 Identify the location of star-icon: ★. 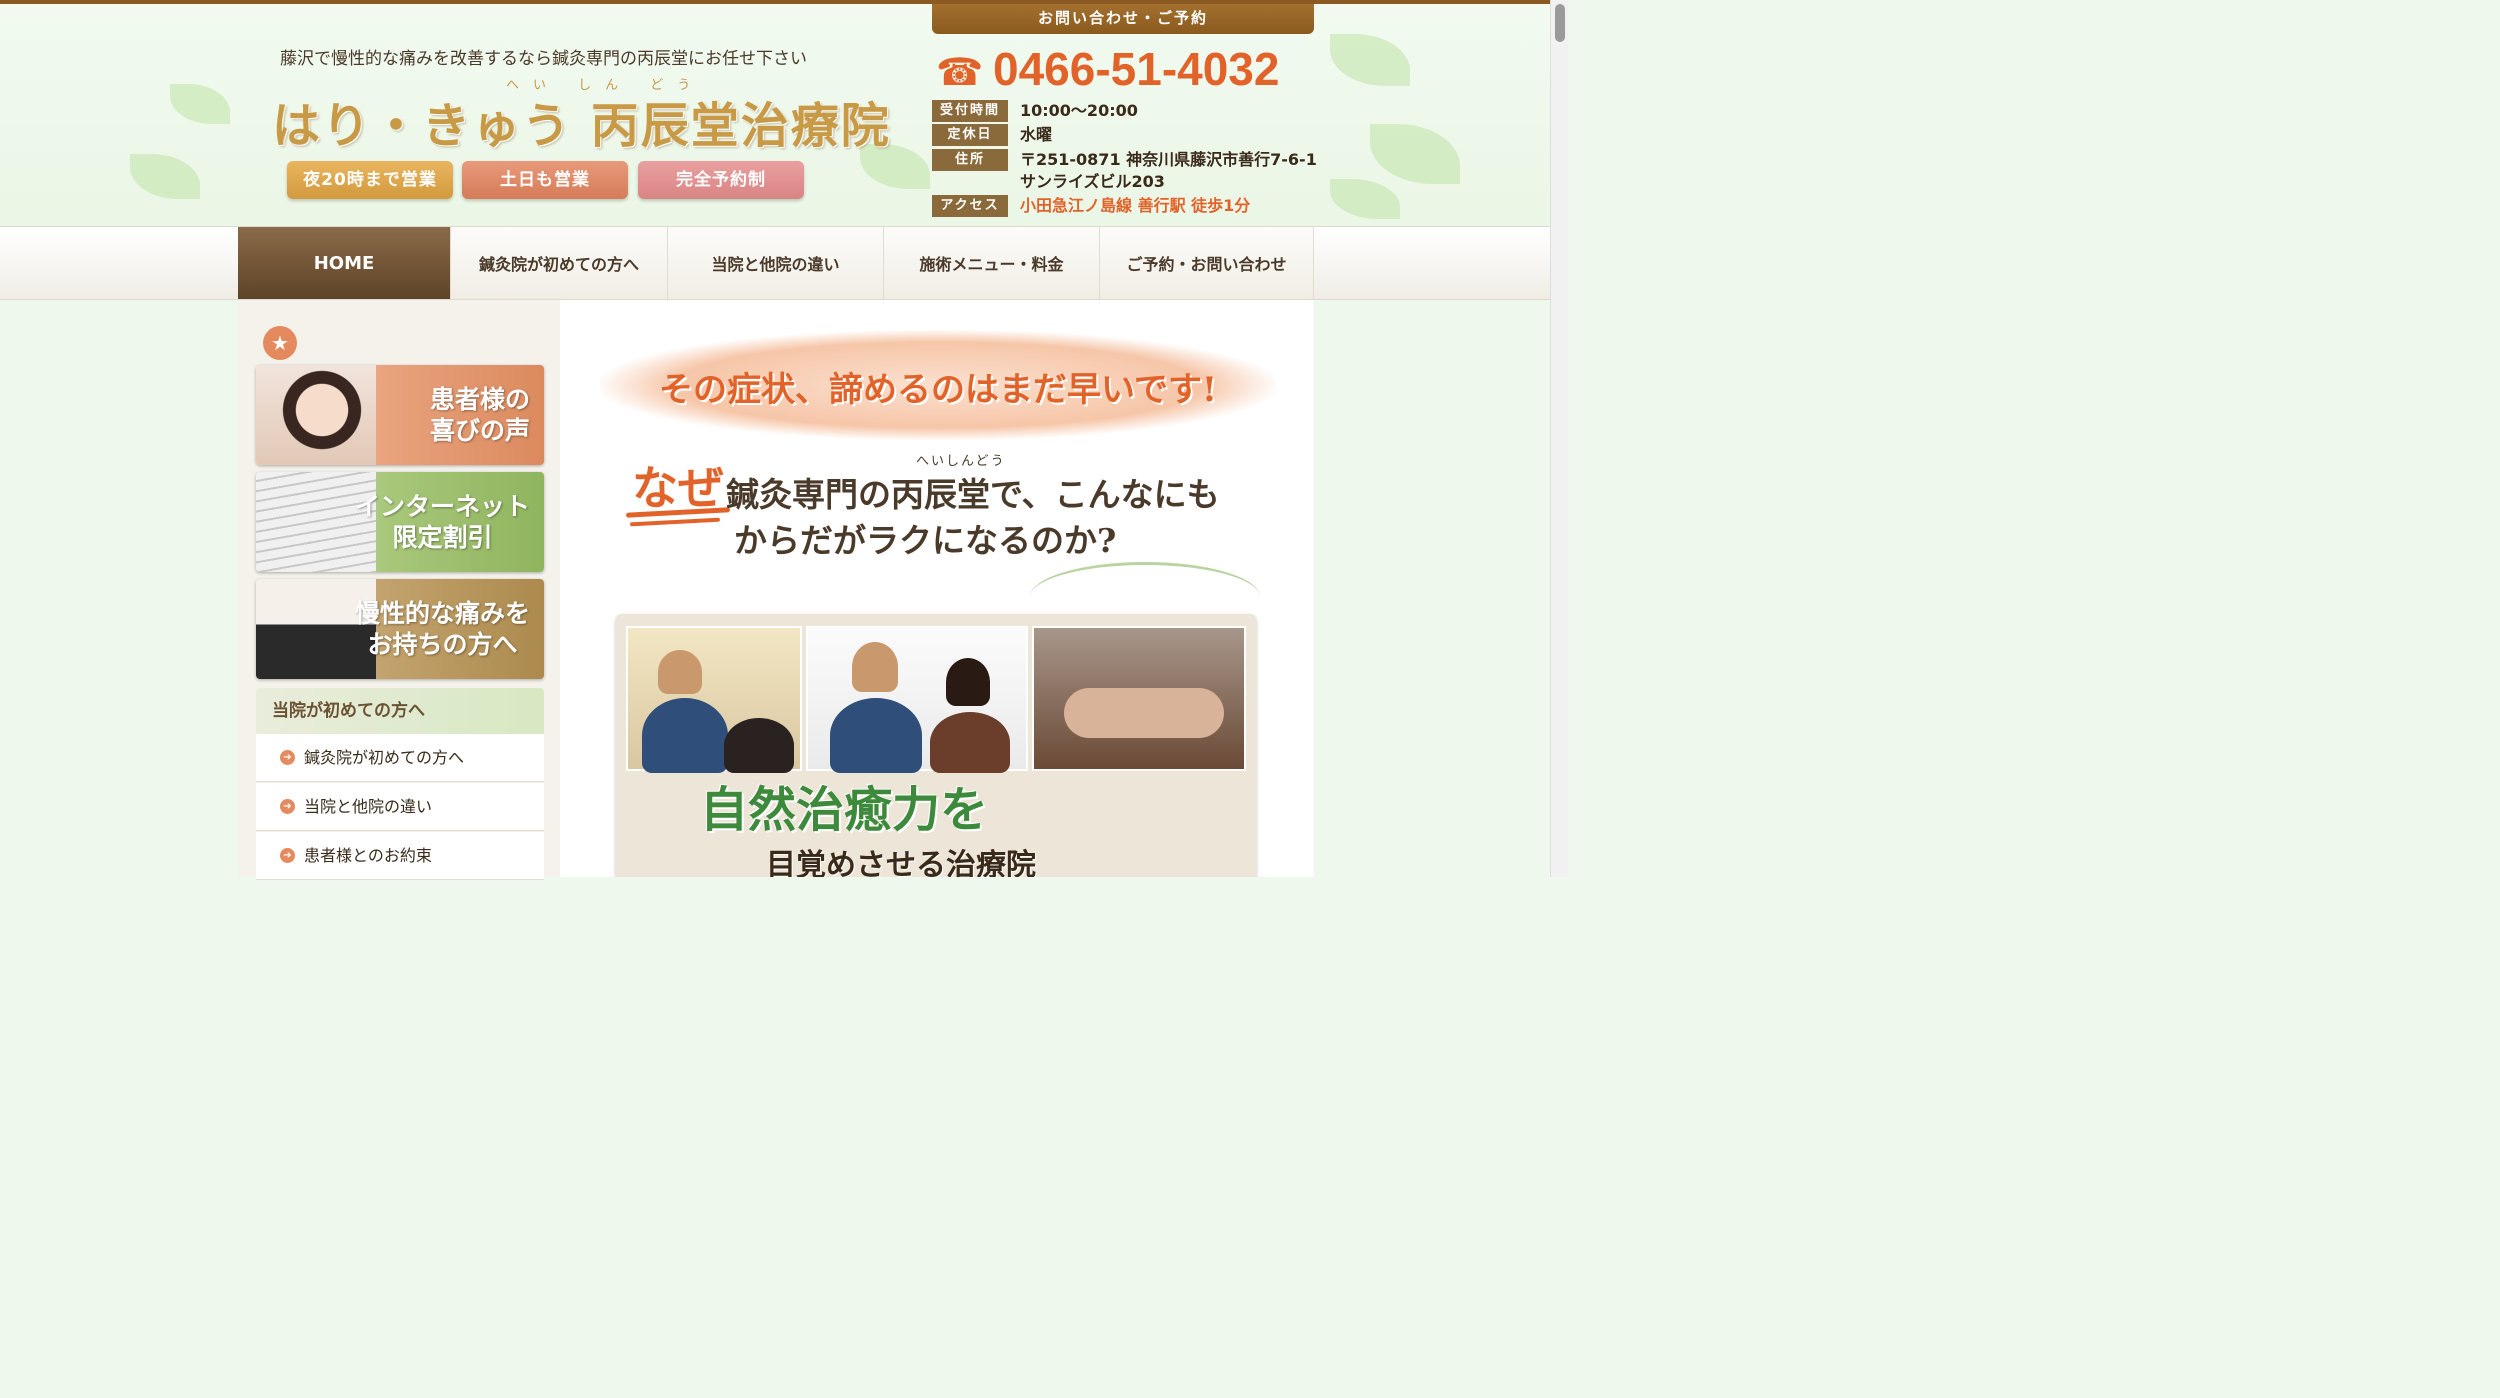
(280, 343).